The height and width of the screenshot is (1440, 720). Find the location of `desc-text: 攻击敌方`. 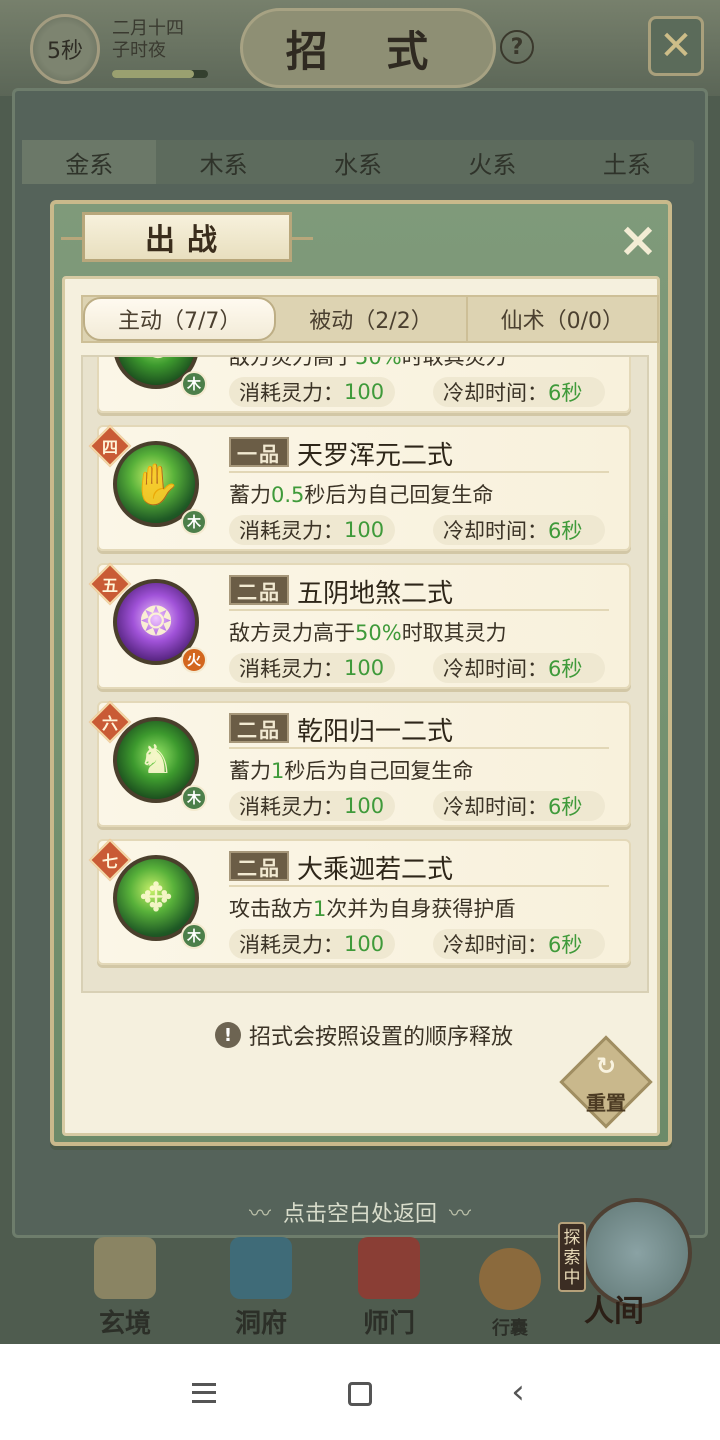

desc-text: 攻击敌方 is located at coordinates (271, 909).